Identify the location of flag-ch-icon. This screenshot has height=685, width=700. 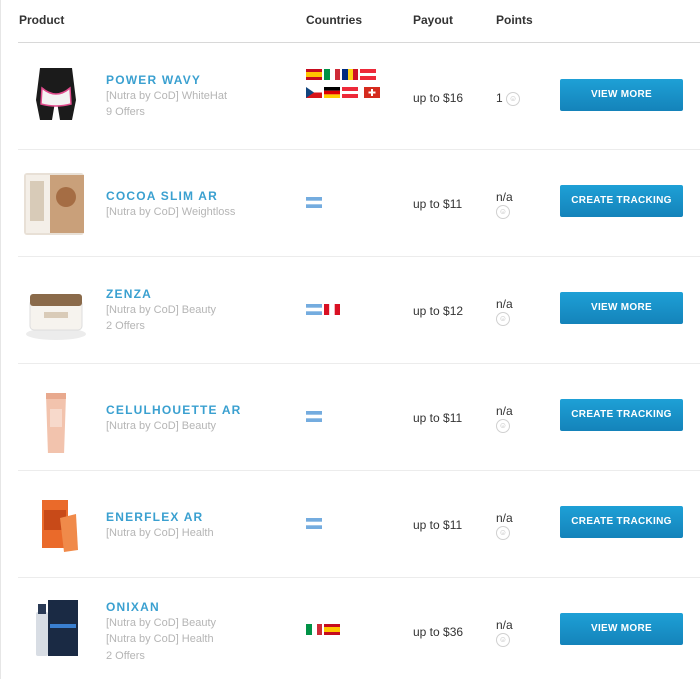
(372, 92).